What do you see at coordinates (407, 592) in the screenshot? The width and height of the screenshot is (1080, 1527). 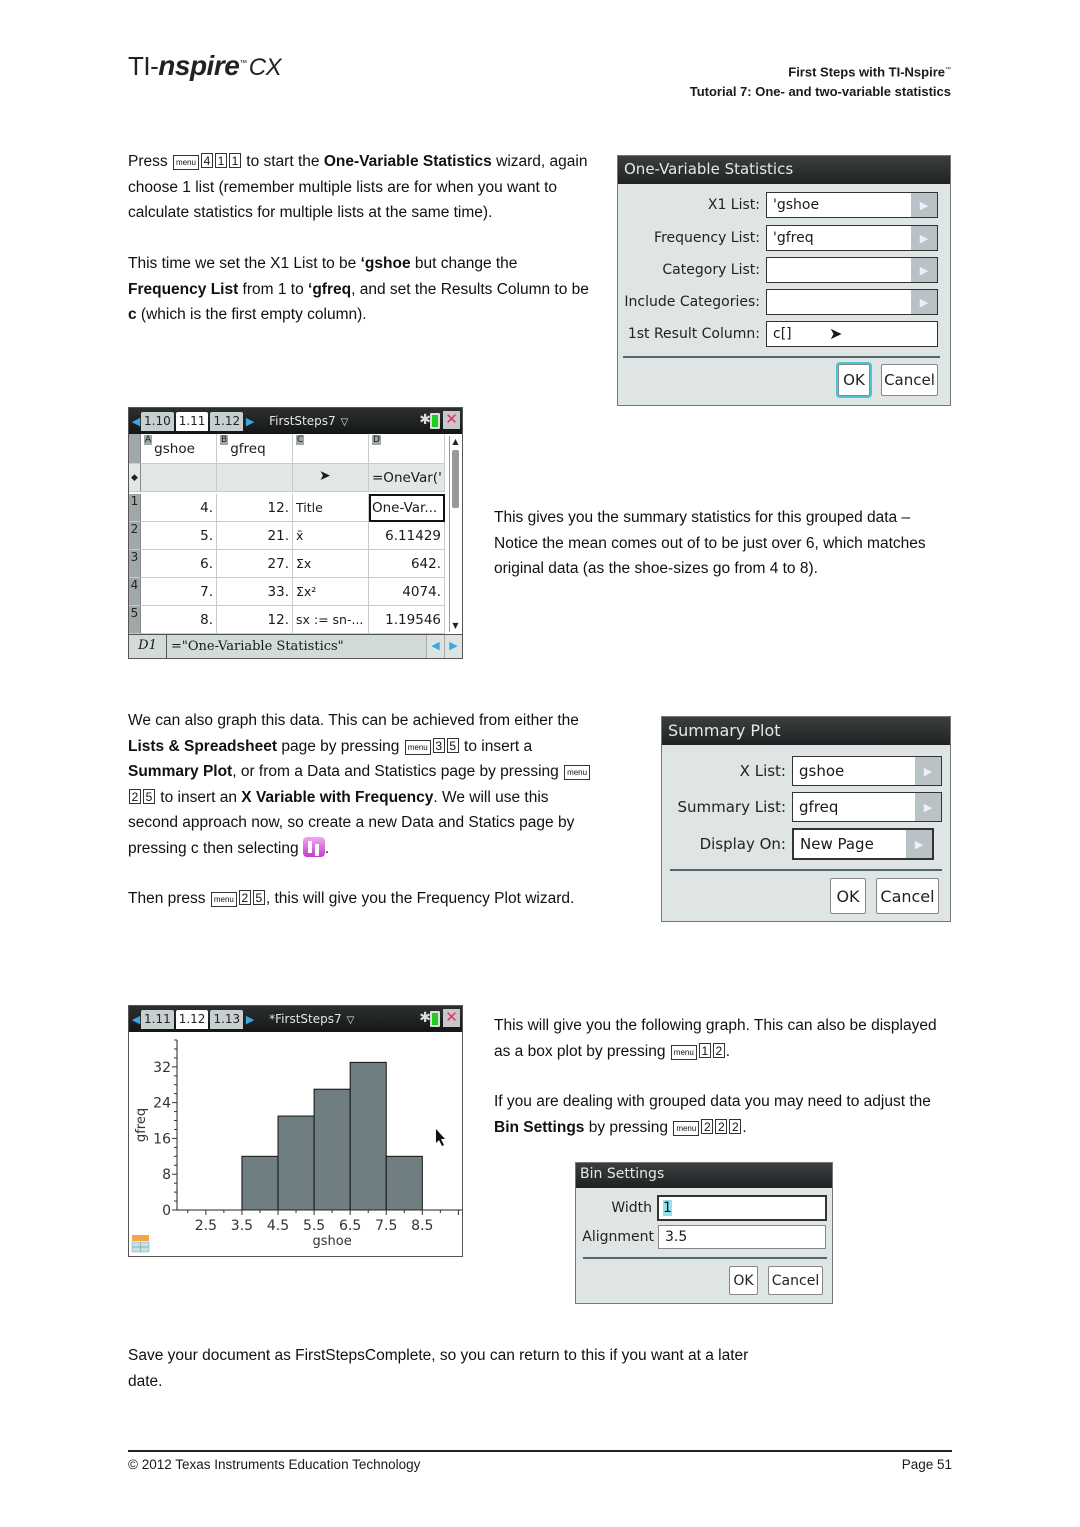 I see `cell-d: 4074.` at bounding box center [407, 592].